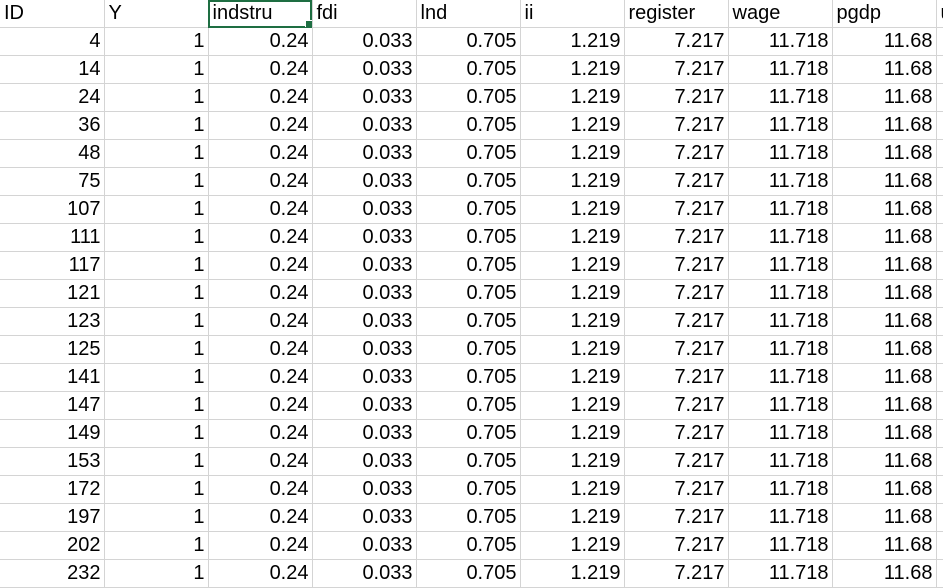 Image resolution: width=943 pixels, height=588 pixels. Describe the element at coordinates (52, 153) in the screenshot. I see `cell-id: 48` at that location.